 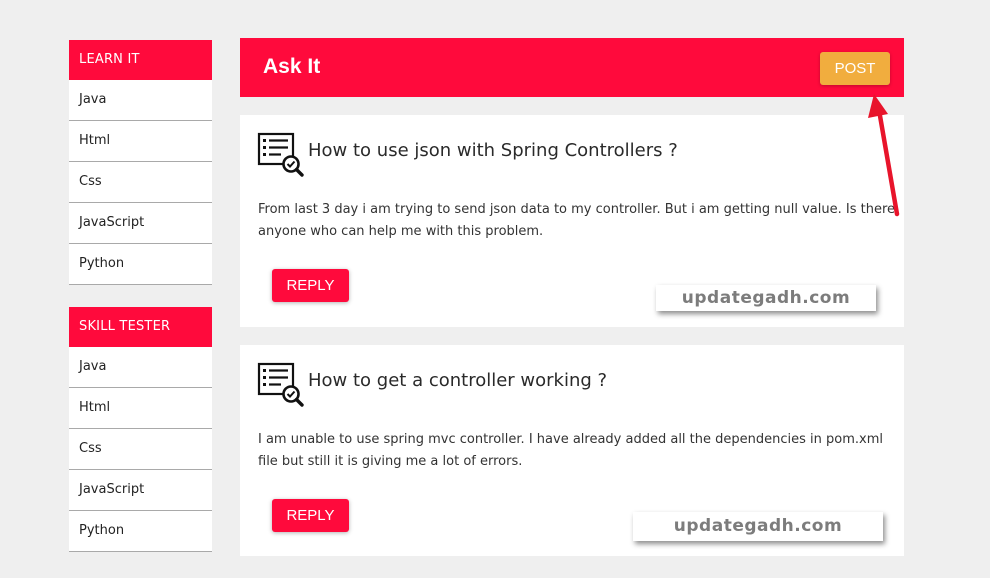 I want to click on learn-it-heading: LEARN IT, so click(x=140, y=60).